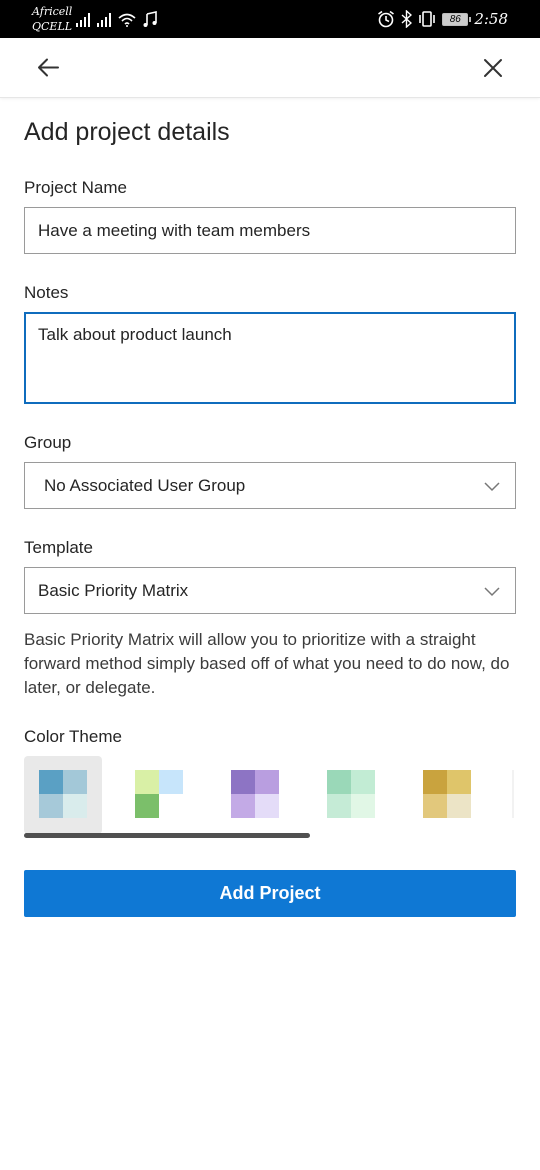  Describe the element at coordinates (75, 187) in the screenshot. I see `project-name-label: Project Name` at that location.